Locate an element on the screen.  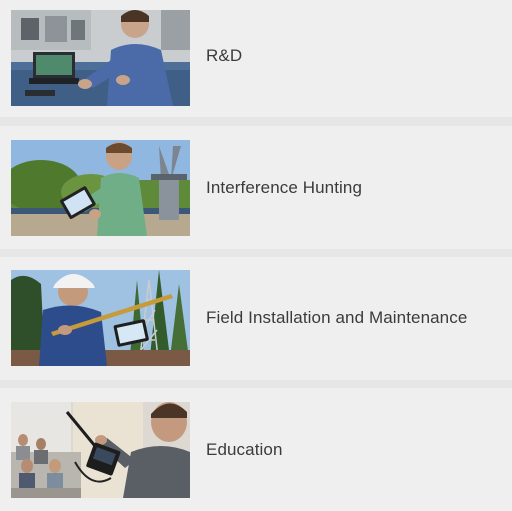
item-label: Education is located at coordinates (244, 449).